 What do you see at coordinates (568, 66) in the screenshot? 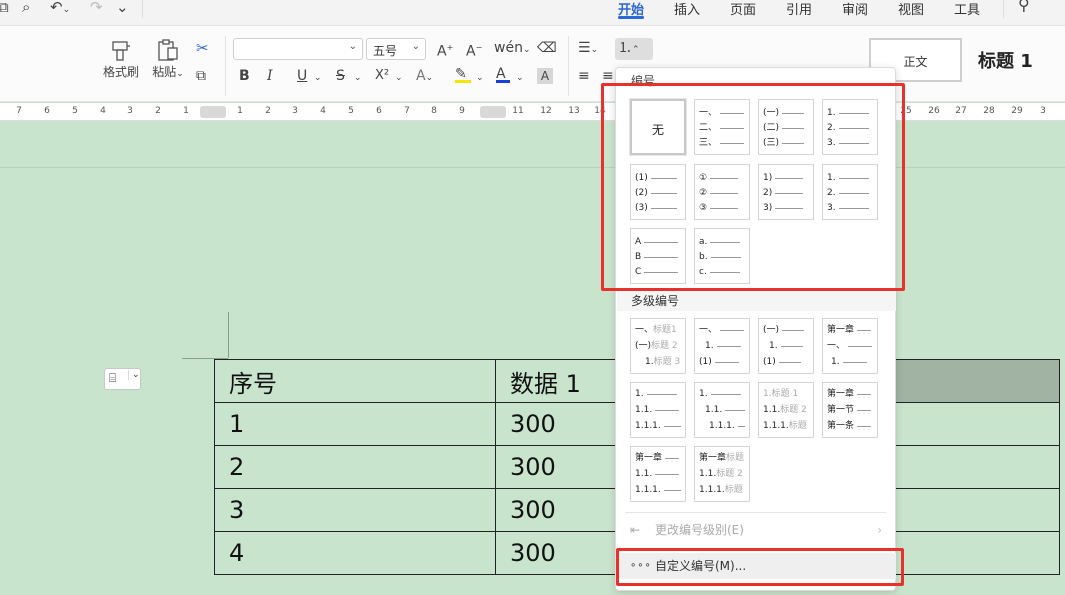
I see `ribbon-separator` at bounding box center [568, 66].